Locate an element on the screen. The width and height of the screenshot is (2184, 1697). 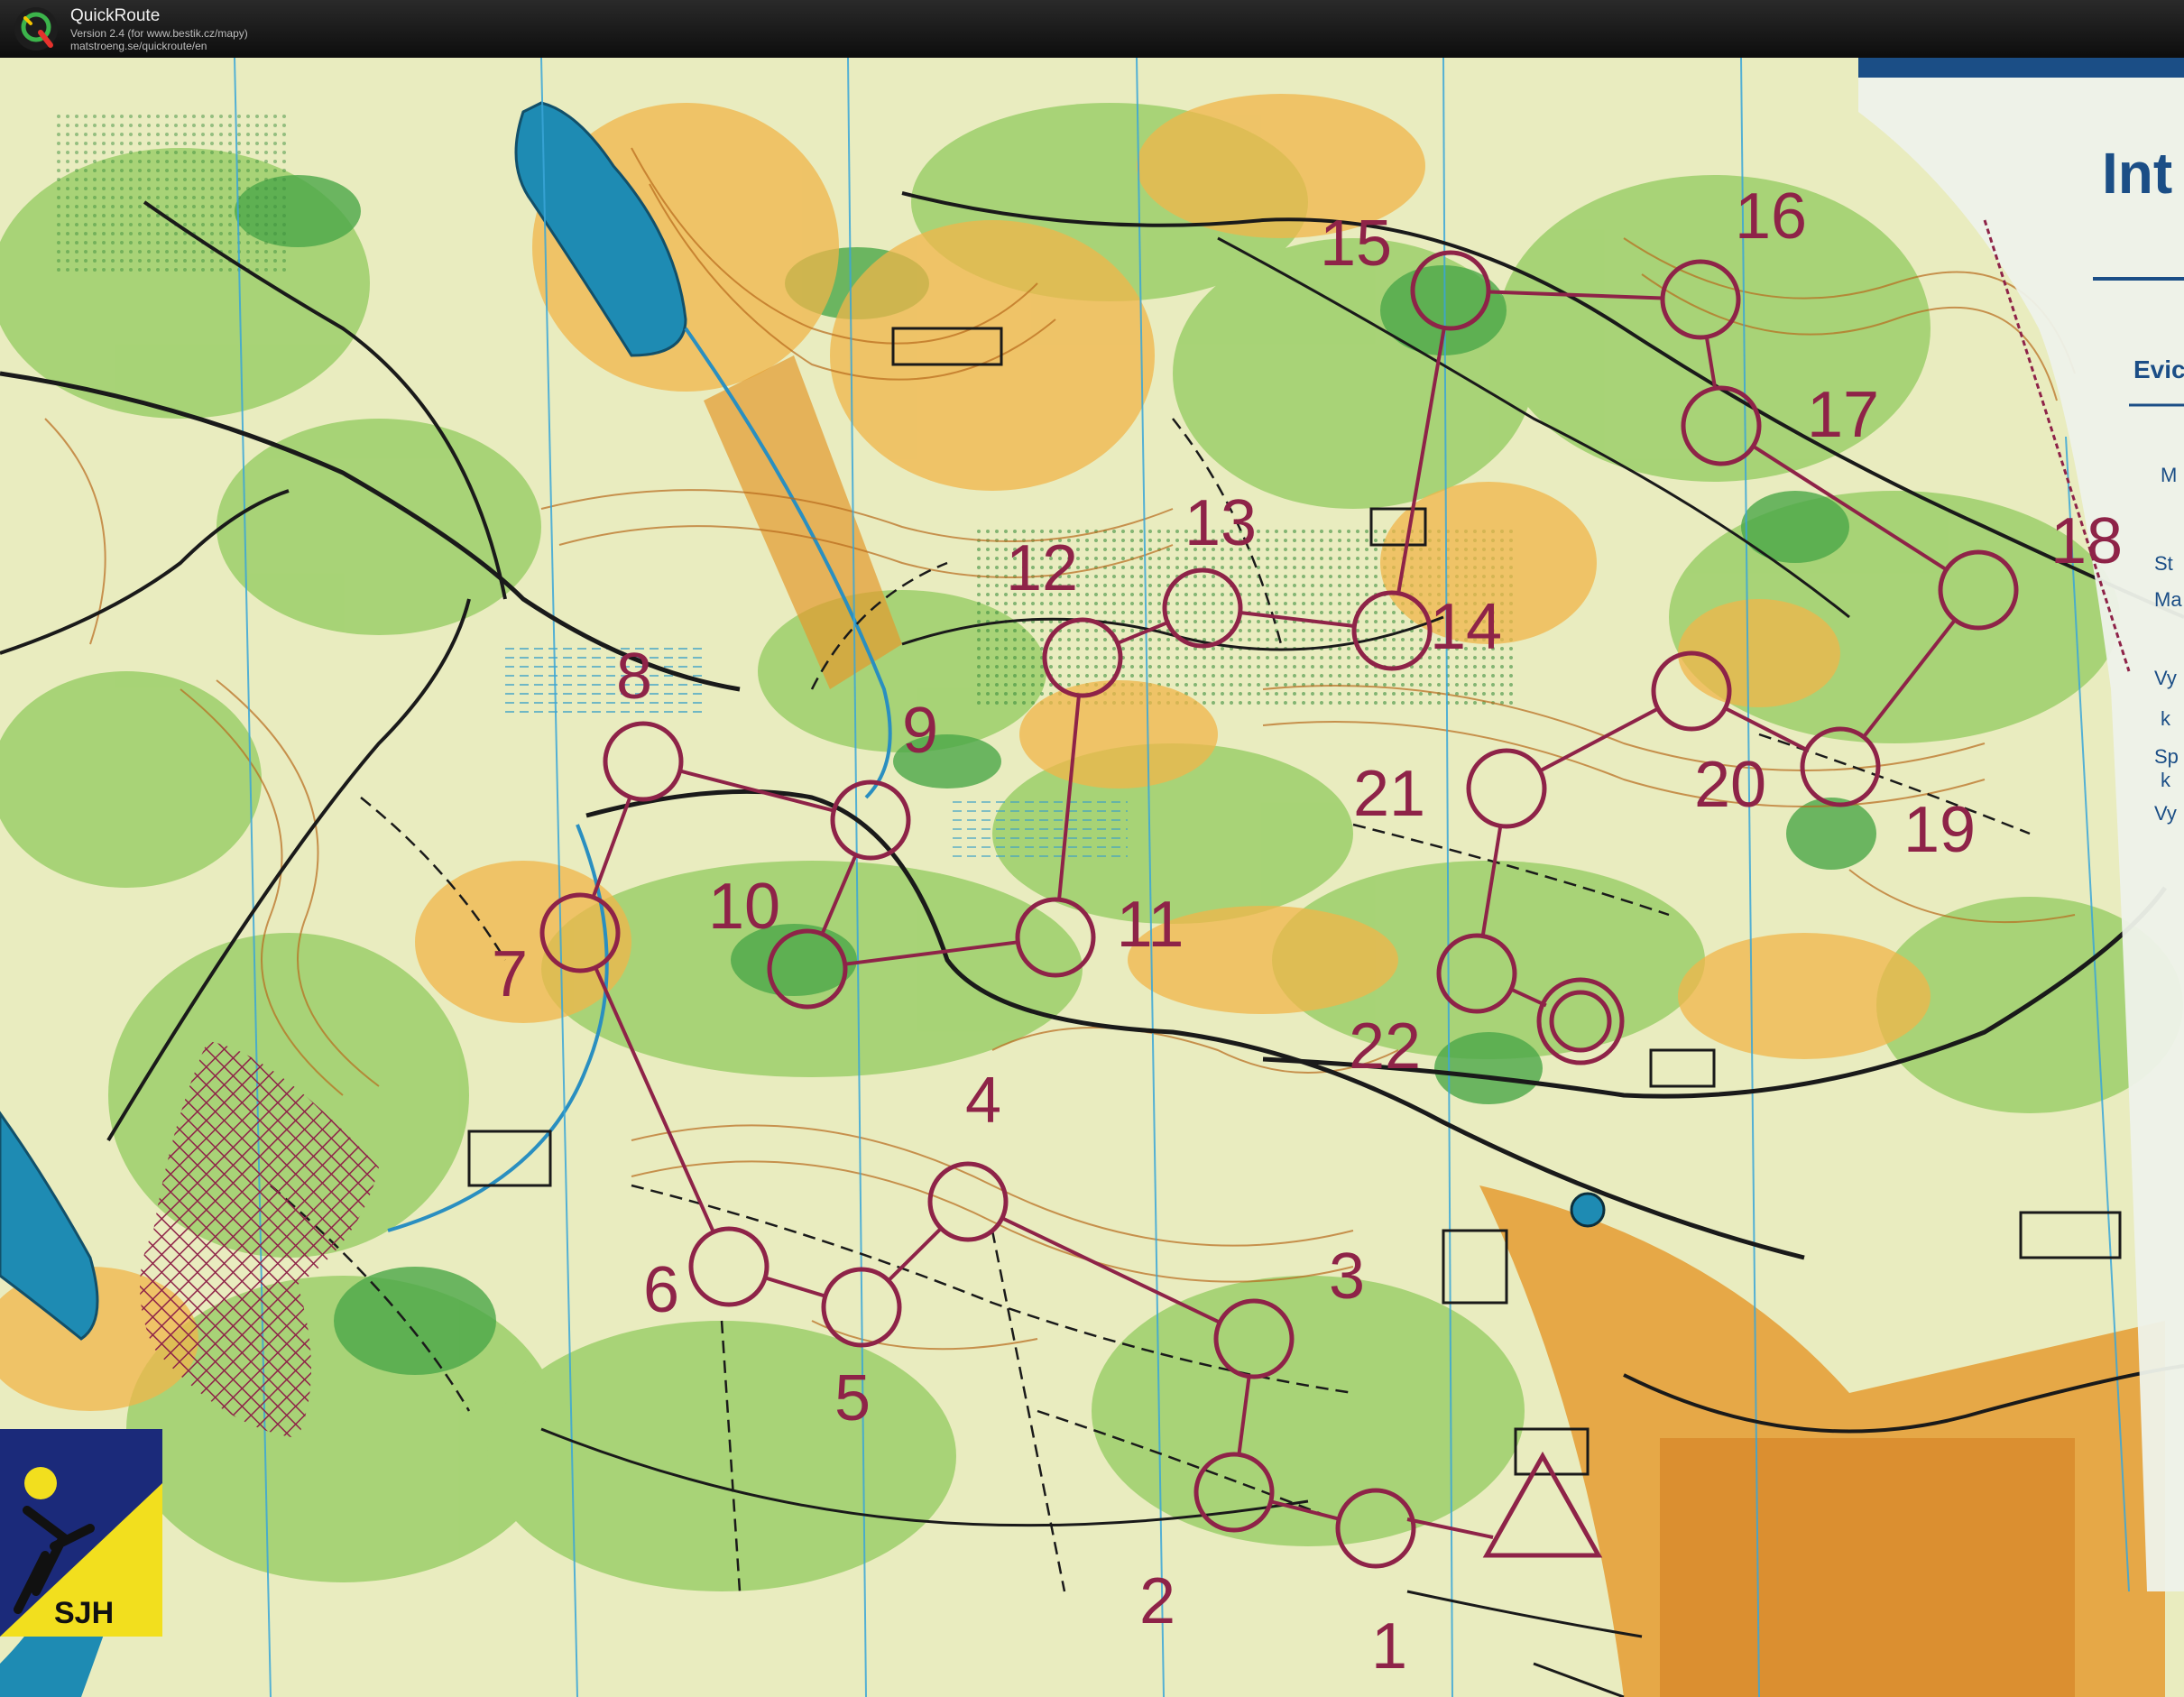
control-number-5: 5 is located at coordinates (852, 1398).